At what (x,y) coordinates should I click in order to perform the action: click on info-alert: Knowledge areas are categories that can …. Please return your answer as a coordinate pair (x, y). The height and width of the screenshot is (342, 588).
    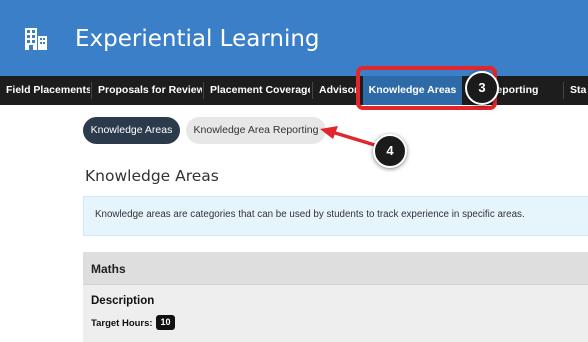
    Looking at the image, I should click on (335, 216).